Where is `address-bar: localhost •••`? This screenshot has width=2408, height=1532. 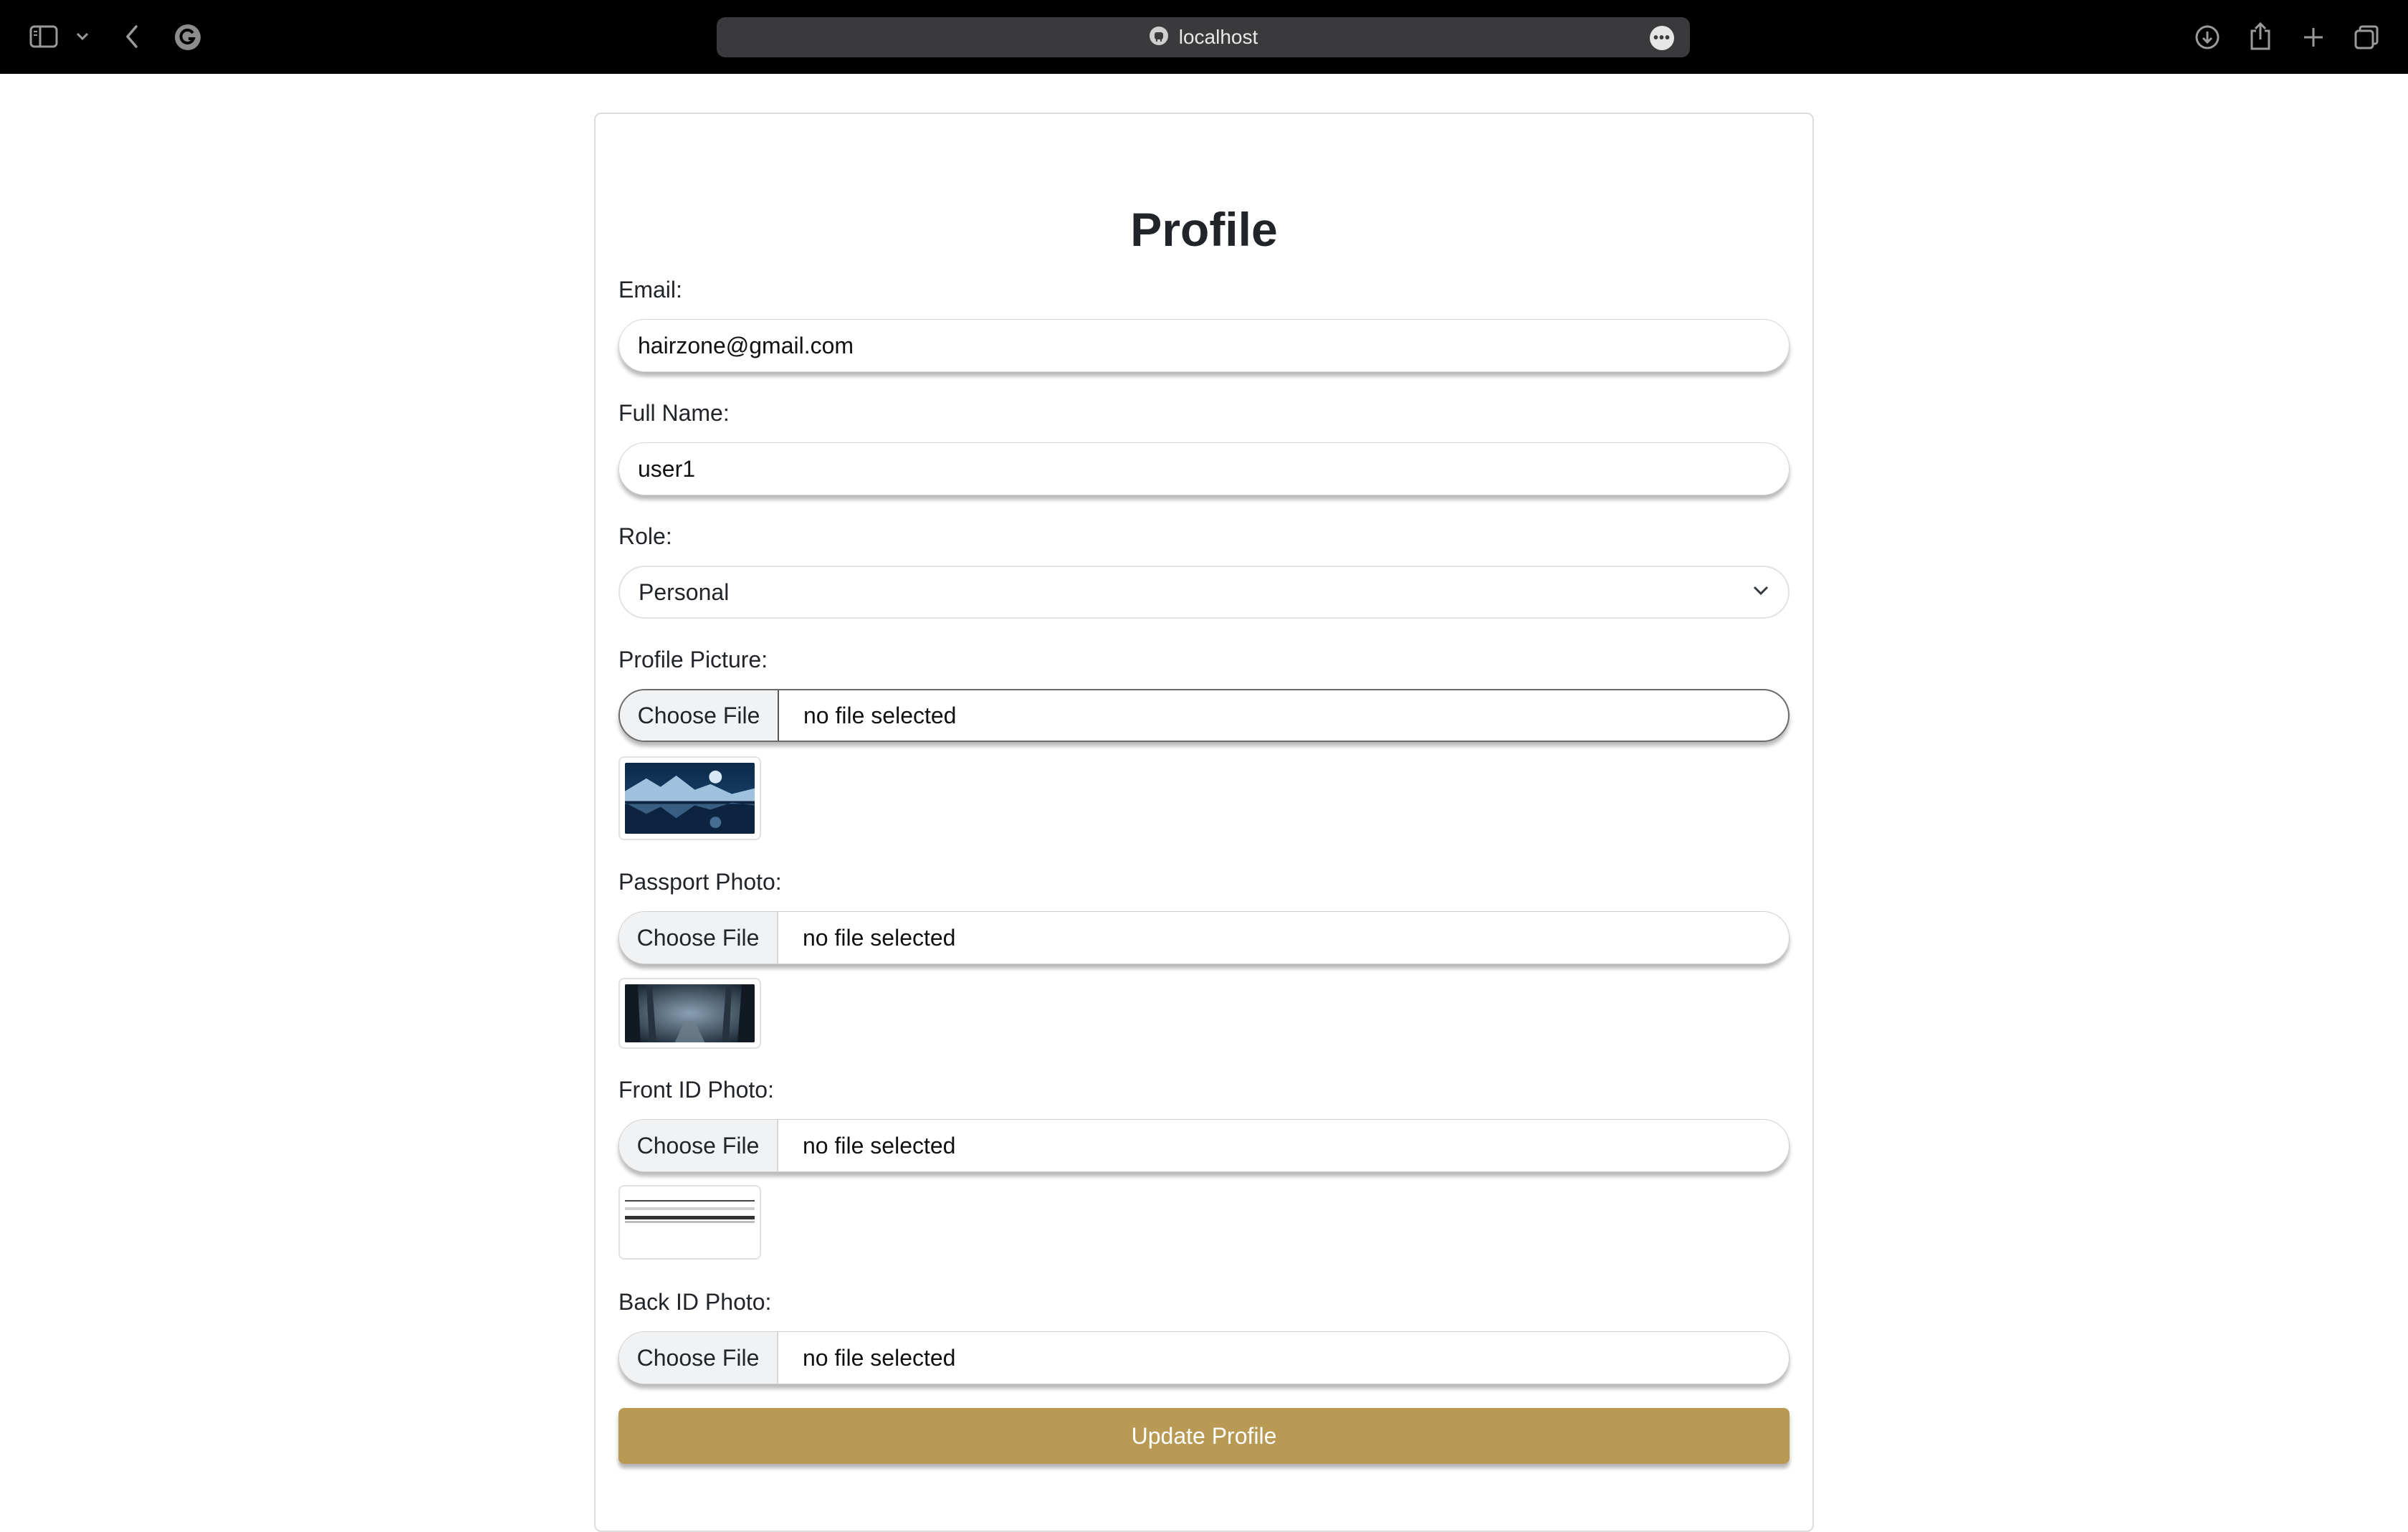 address-bar: localhost ••• is located at coordinates (1203, 37).